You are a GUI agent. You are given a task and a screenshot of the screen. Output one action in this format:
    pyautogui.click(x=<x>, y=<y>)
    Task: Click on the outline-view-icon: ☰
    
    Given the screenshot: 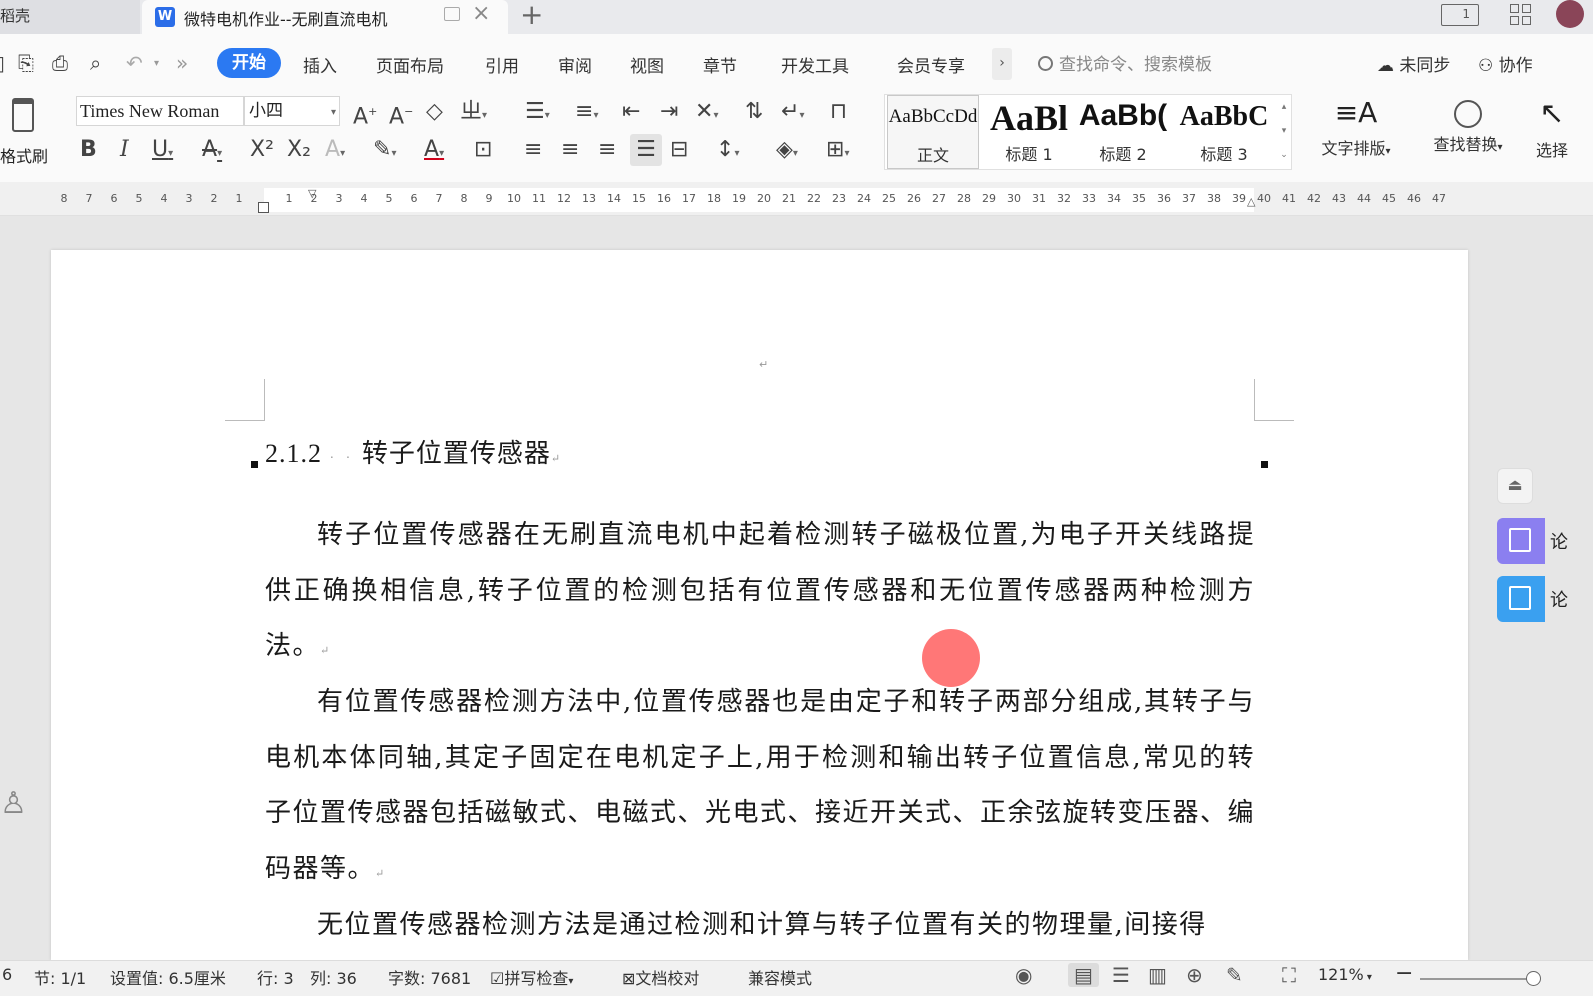 What is the action you would take?
    pyautogui.click(x=1121, y=975)
    